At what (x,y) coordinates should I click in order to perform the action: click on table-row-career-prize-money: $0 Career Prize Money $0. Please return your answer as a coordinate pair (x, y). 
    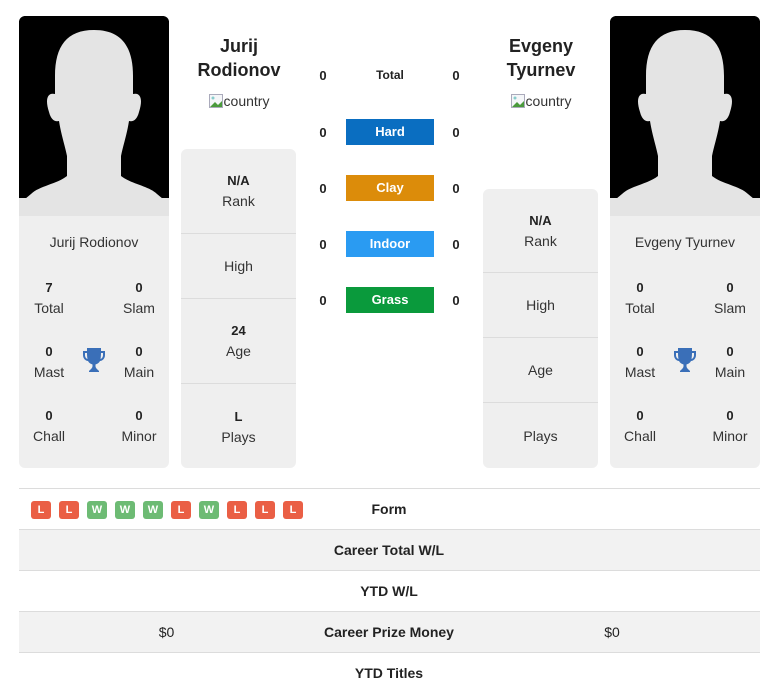
    Looking at the image, I should click on (389, 632).